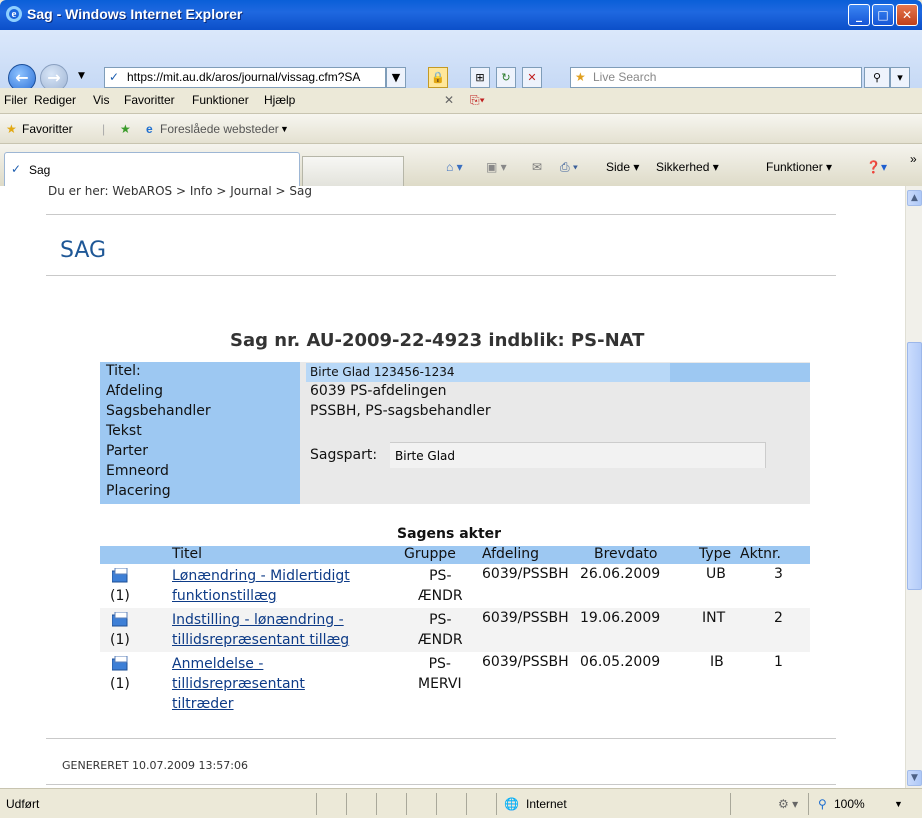  Describe the element at coordinates (123, 371) in the screenshot. I see `label-titel: Titel:` at that location.